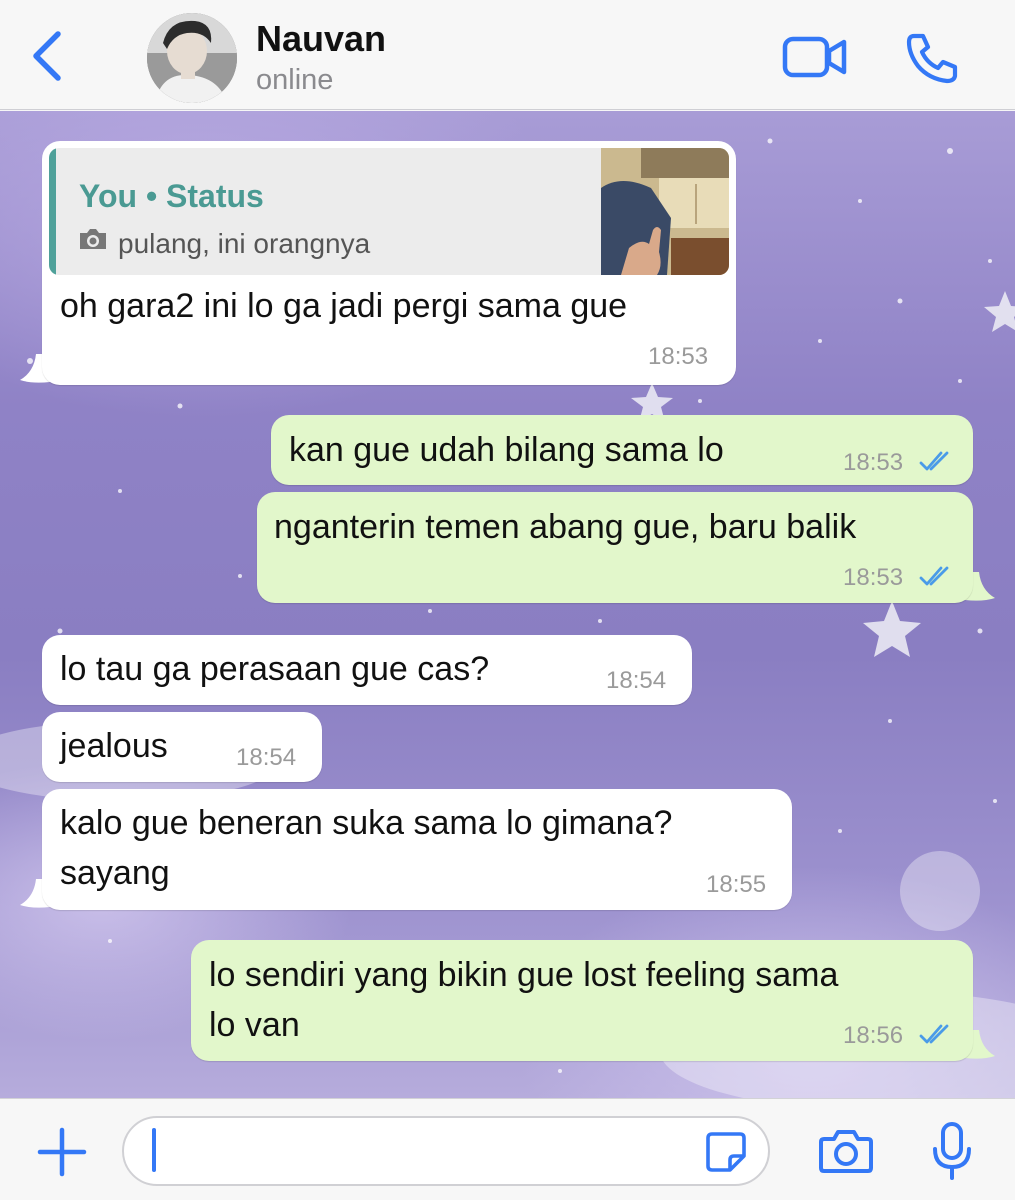 Image resolution: width=1015 pixels, height=1200 pixels. Describe the element at coordinates (952, 1151) in the screenshot. I see `microphone-icon` at that location.